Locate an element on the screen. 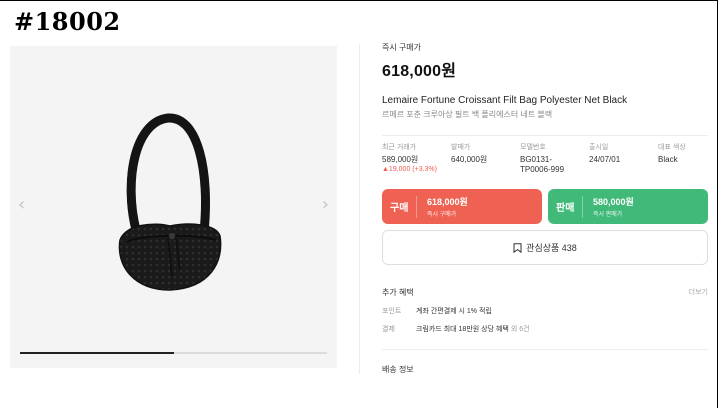 This screenshot has width=718, height=408. benefits-title: 추가 혜택 is located at coordinates (398, 292).